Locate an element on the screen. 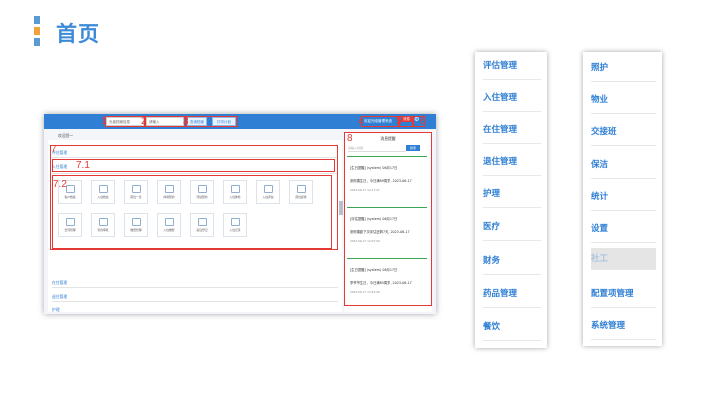 The width and height of the screenshot is (720, 405). menu-item: 护理 is located at coordinates (512, 194).